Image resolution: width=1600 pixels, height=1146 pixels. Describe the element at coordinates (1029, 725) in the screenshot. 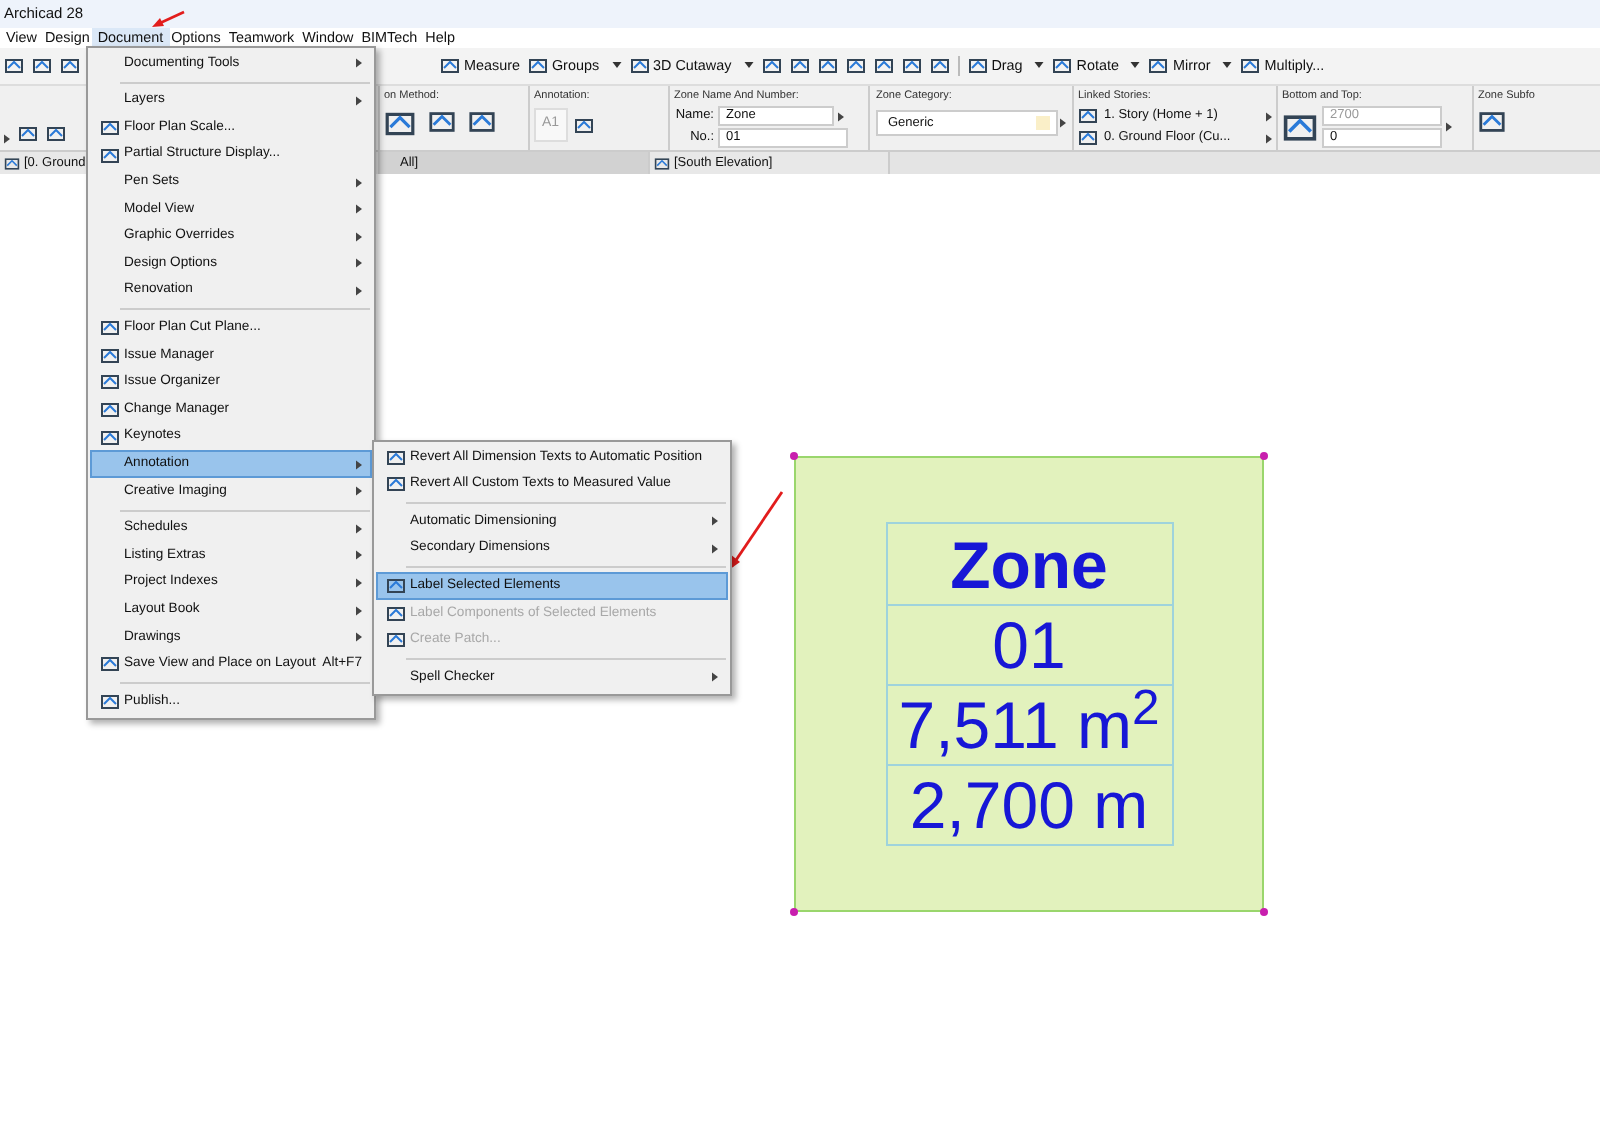

I see `zone-stamp-text: 7,511 m$^{2}$` at that location.